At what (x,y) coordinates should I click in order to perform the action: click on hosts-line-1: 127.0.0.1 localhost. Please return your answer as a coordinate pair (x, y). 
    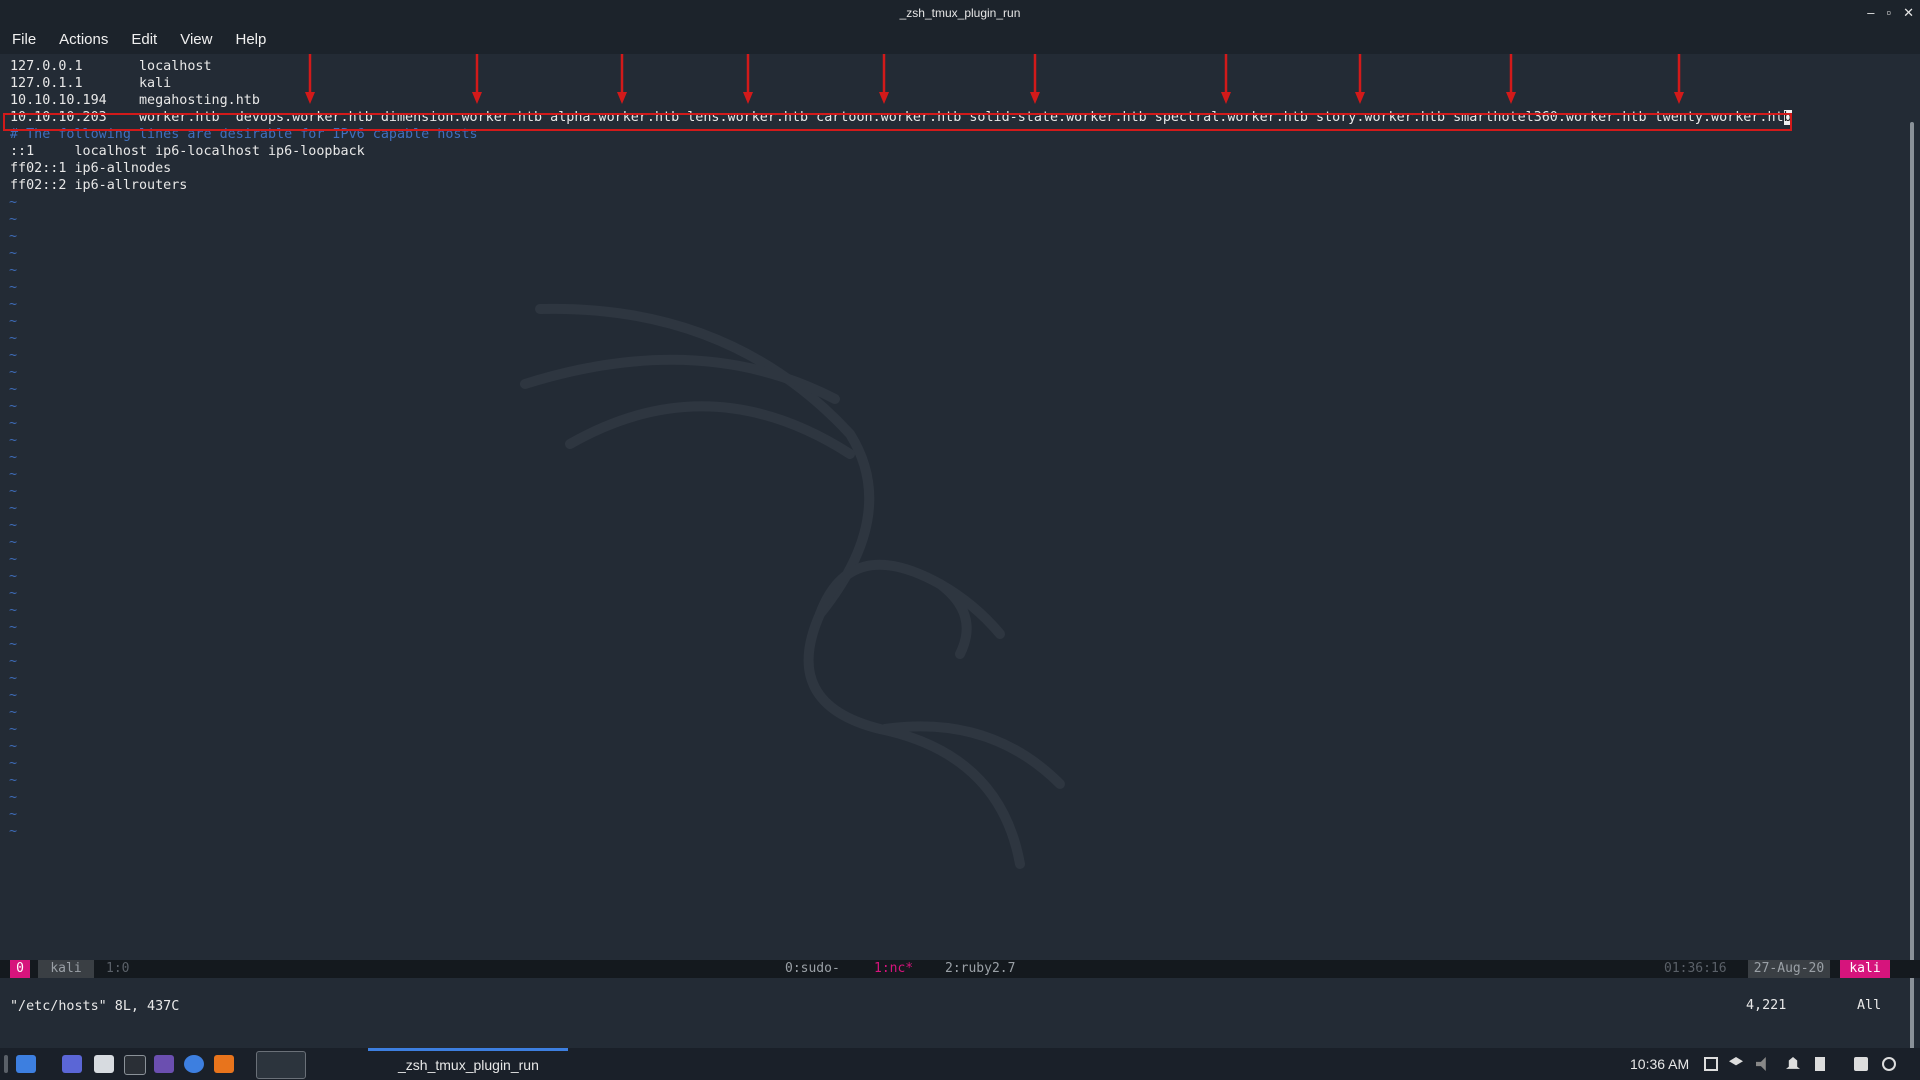
    Looking at the image, I should click on (111, 66).